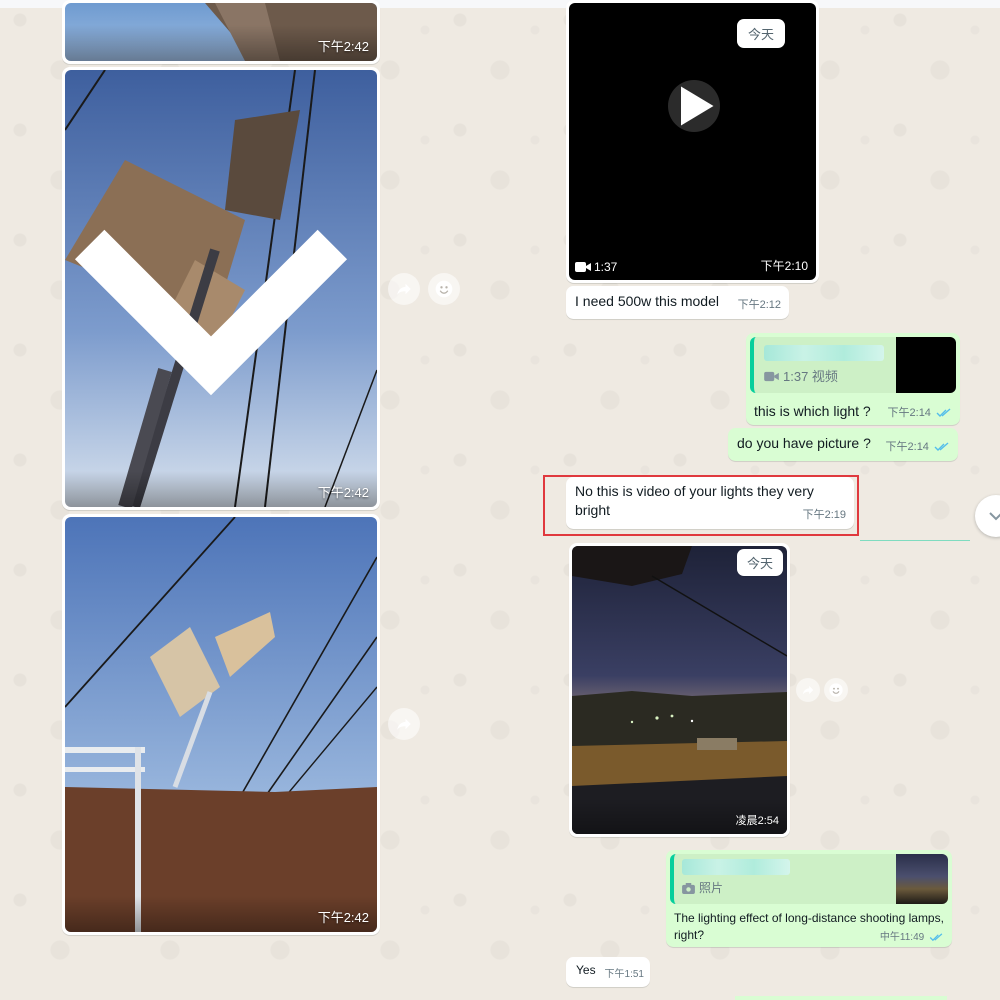 This screenshot has height=1000, width=1000. I want to click on photo-time-1: 下午2:42, so click(343, 46).